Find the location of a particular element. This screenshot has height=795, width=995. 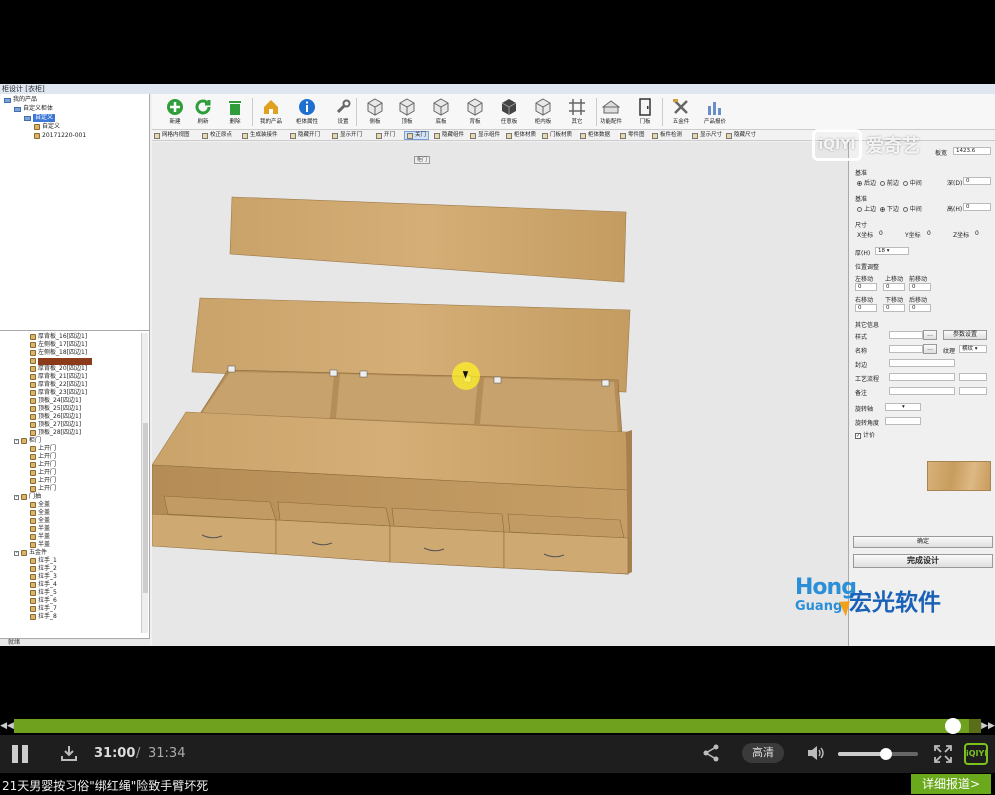

view-toolbar-item: 门板材质 is located at coordinates (557, 135).